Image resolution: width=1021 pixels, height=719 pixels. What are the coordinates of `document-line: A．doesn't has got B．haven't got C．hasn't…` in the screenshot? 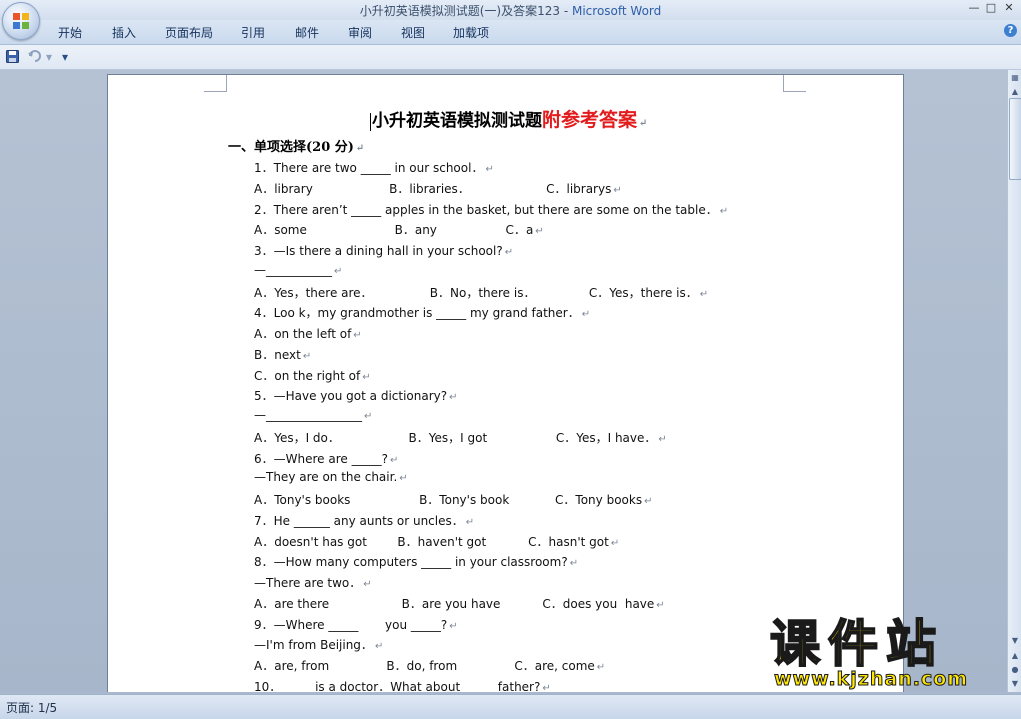 It's located at (437, 541).